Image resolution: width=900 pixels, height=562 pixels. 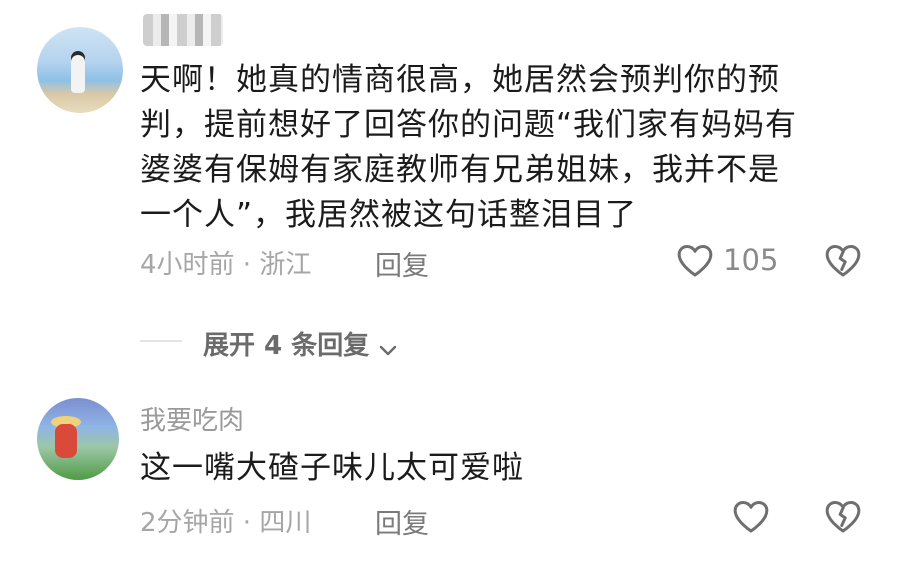 What do you see at coordinates (389, 215) in the screenshot?
I see `comment-text-line: 一个人”，我居然被这句话整泪目了` at bounding box center [389, 215].